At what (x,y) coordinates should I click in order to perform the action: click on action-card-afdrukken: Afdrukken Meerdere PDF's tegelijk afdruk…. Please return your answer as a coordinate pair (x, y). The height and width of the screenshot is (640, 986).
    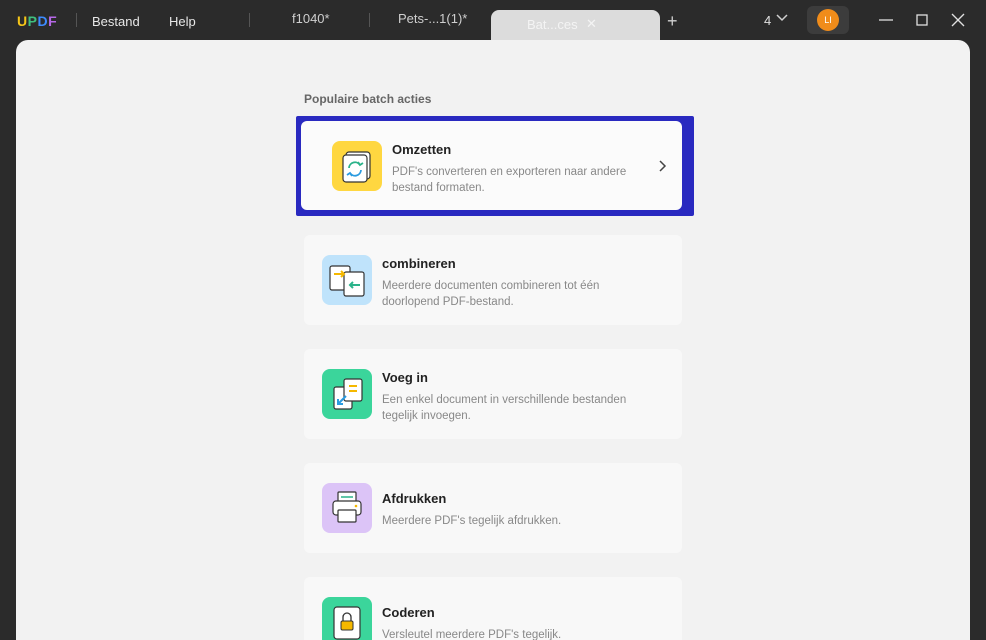
    Looking at the image, I should click on (493, 508).